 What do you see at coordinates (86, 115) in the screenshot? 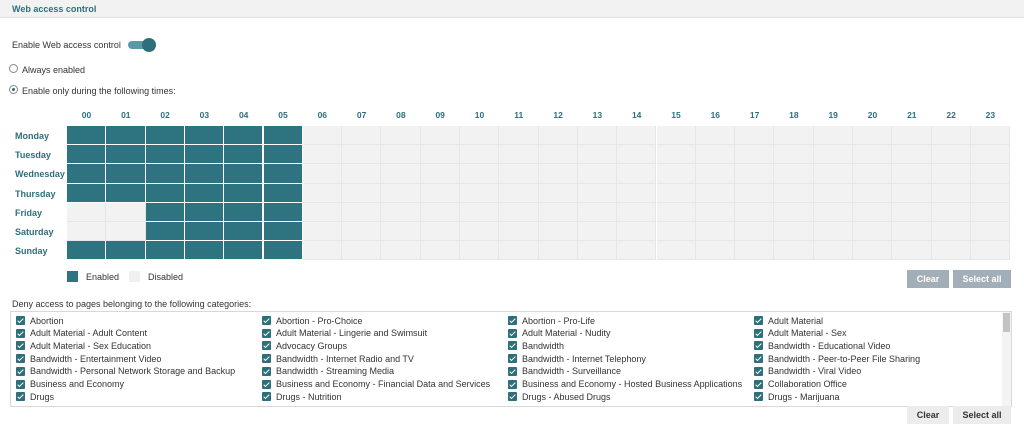
I see `hour-header-00: 00` at bounding box center [86, 115].